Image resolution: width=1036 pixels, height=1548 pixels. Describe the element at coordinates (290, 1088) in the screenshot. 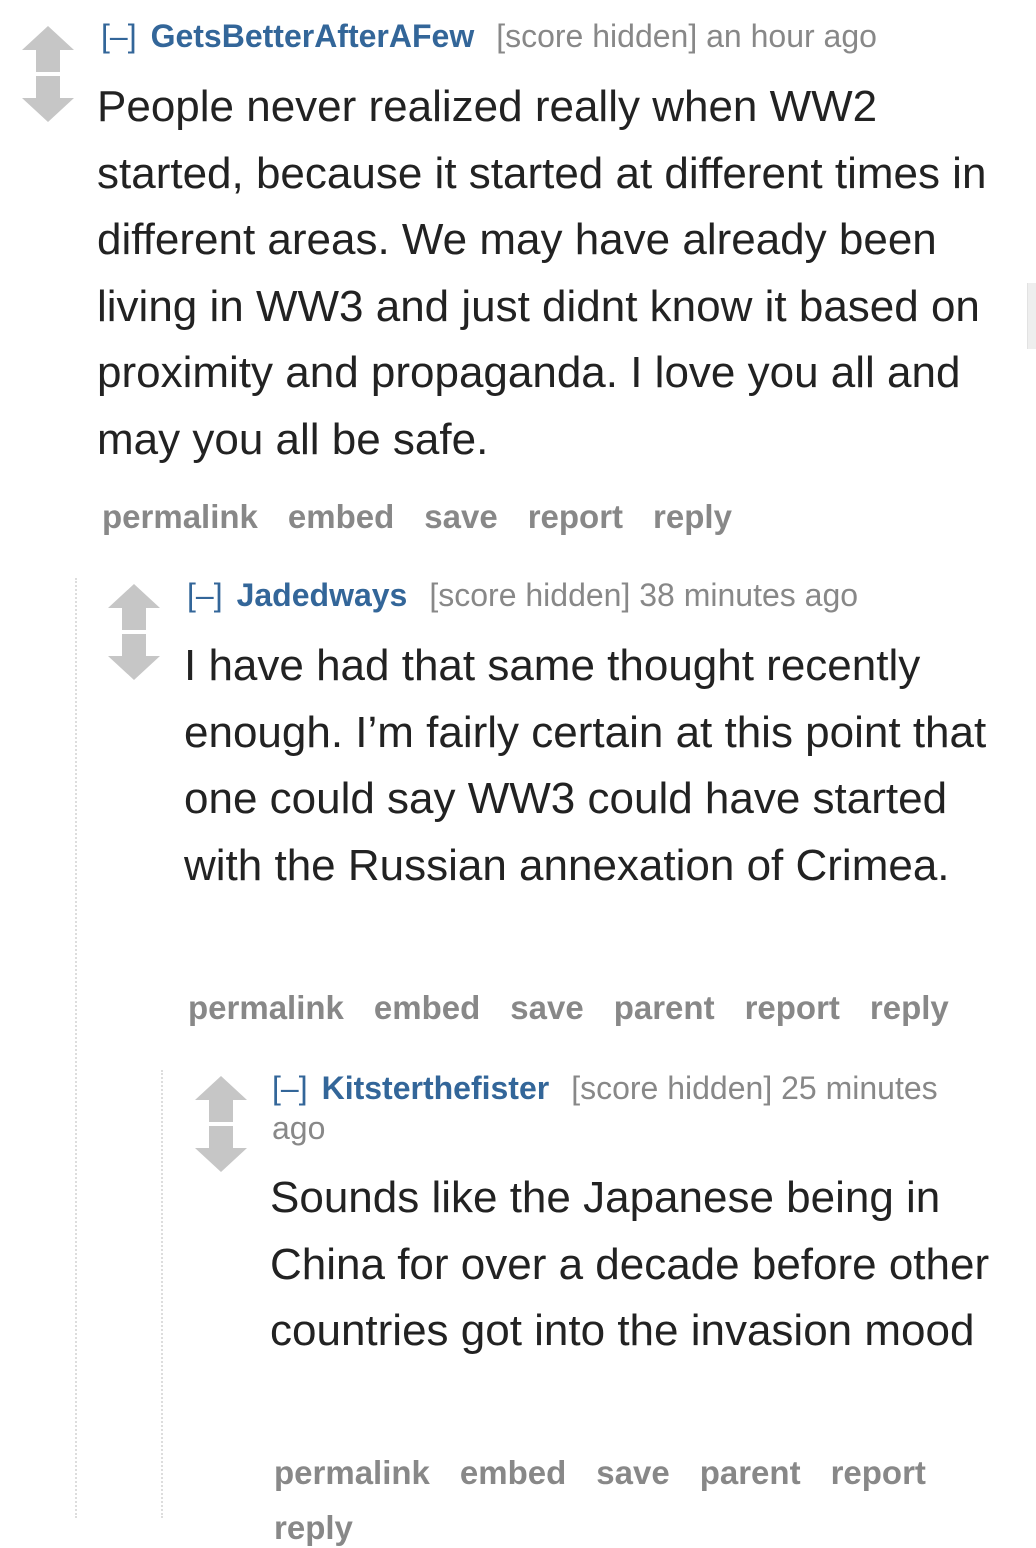

I see `collapse-toggle: [–]` at that location.